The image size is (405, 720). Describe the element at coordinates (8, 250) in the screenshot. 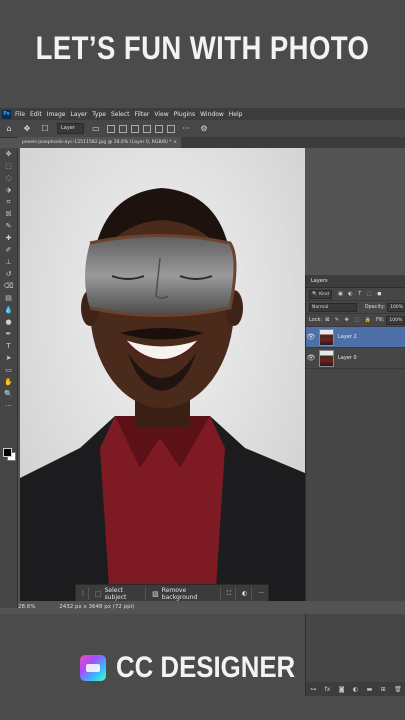

I see `brush-tool-icon: ✐` at that location.